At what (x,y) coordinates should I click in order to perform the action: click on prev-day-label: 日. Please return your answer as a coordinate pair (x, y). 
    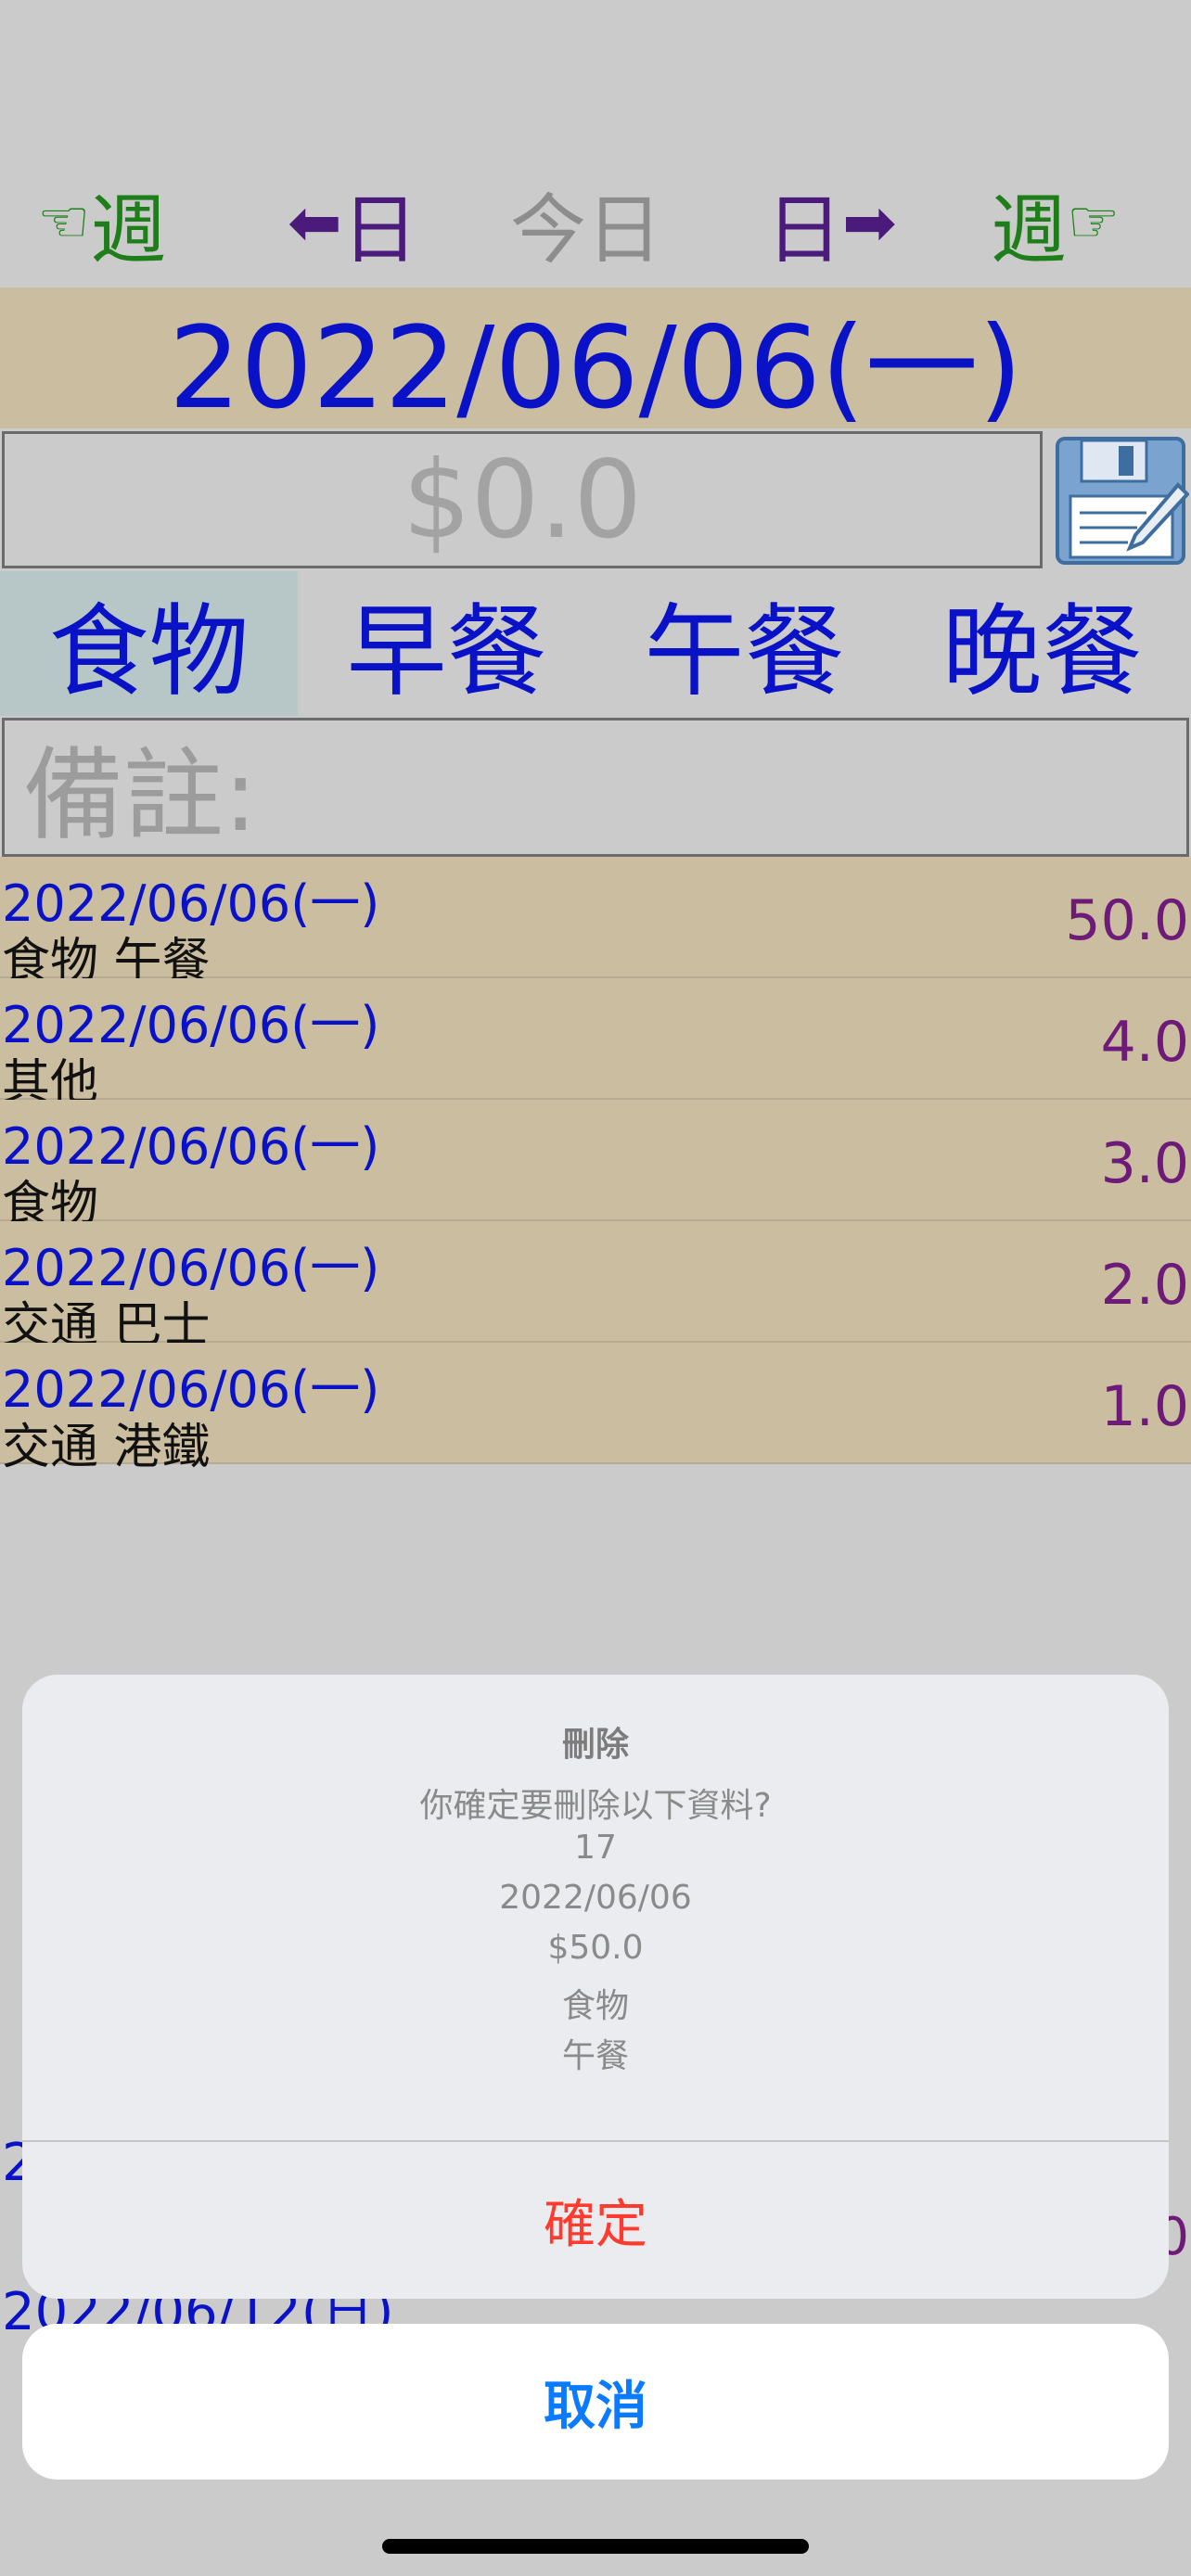
    Looking at the image, I should click on (379, 229).